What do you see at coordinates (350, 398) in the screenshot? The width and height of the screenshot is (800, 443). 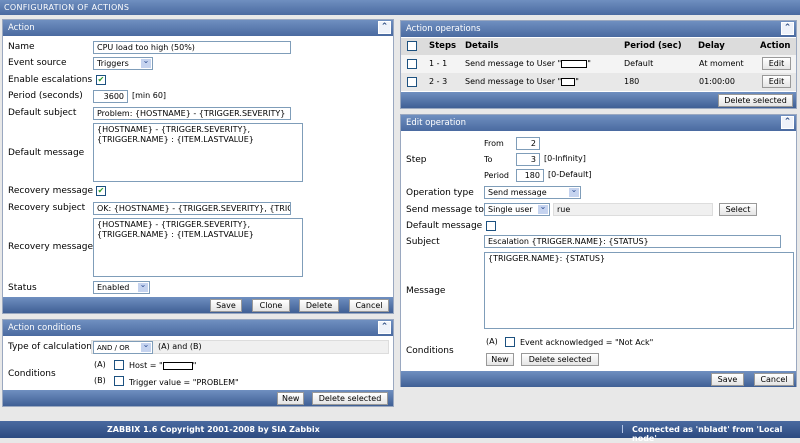 I see `delete-selected-conditions-button: Delete selected` at bounding box center [350, 398].